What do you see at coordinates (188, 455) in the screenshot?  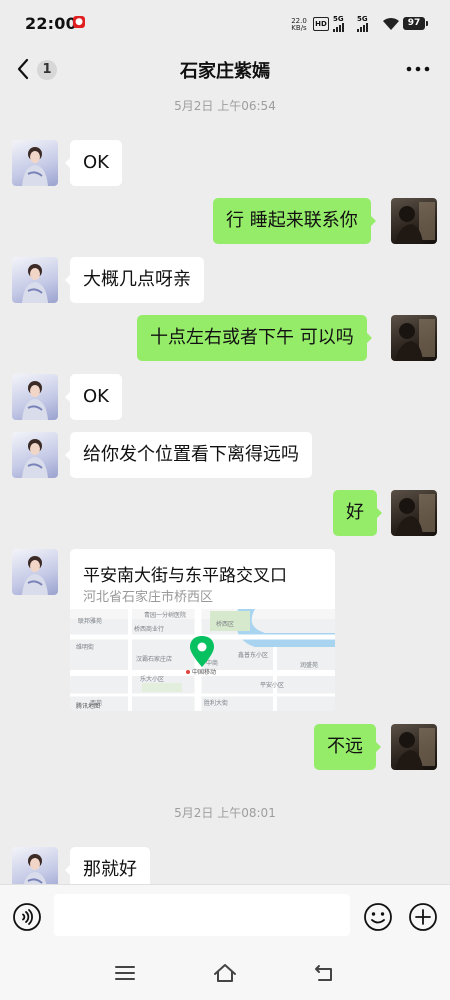 I see `message-bubble-received: 给你发个位置看下离得远吗` at bounding box center [188, 455].